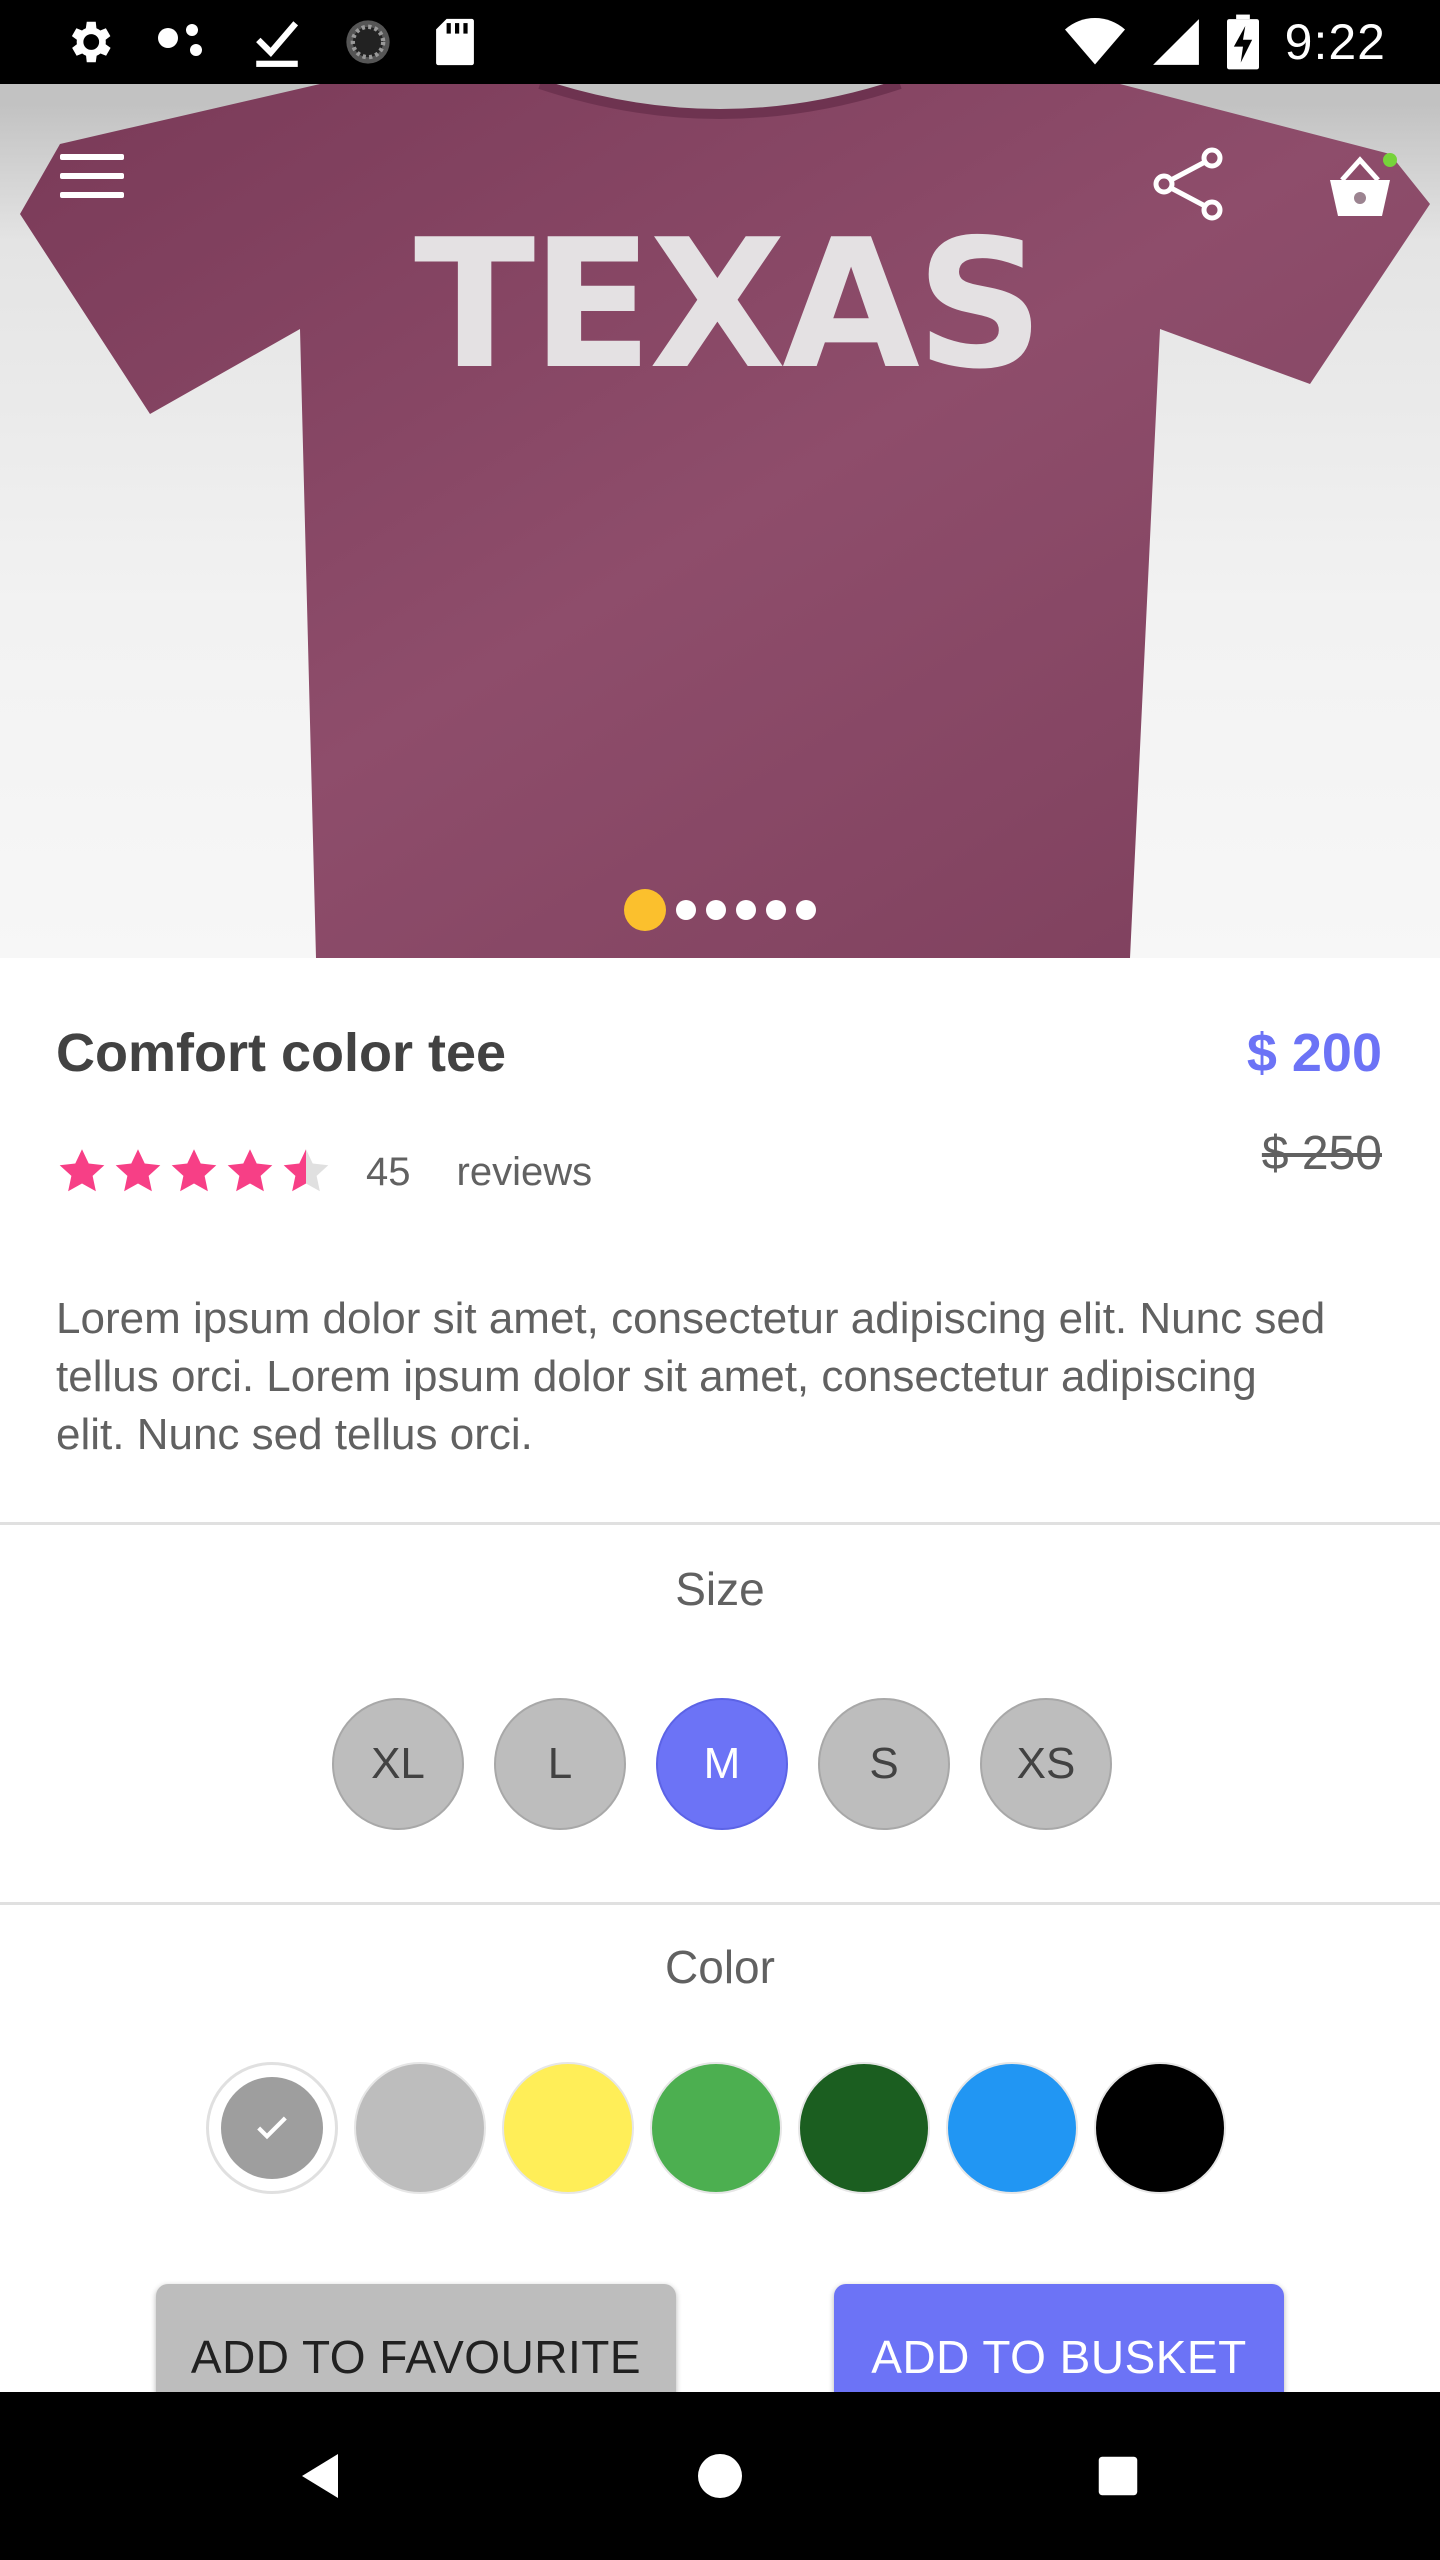 Image resolution: width=1440 pixels, height=2560 pixels. I want to click on download-done-icon, so click(277, 44).